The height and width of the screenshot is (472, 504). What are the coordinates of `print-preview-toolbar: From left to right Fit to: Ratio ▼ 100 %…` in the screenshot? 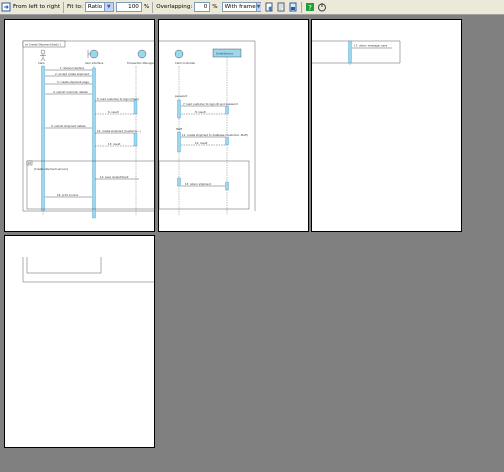 It's located at (252, 7).